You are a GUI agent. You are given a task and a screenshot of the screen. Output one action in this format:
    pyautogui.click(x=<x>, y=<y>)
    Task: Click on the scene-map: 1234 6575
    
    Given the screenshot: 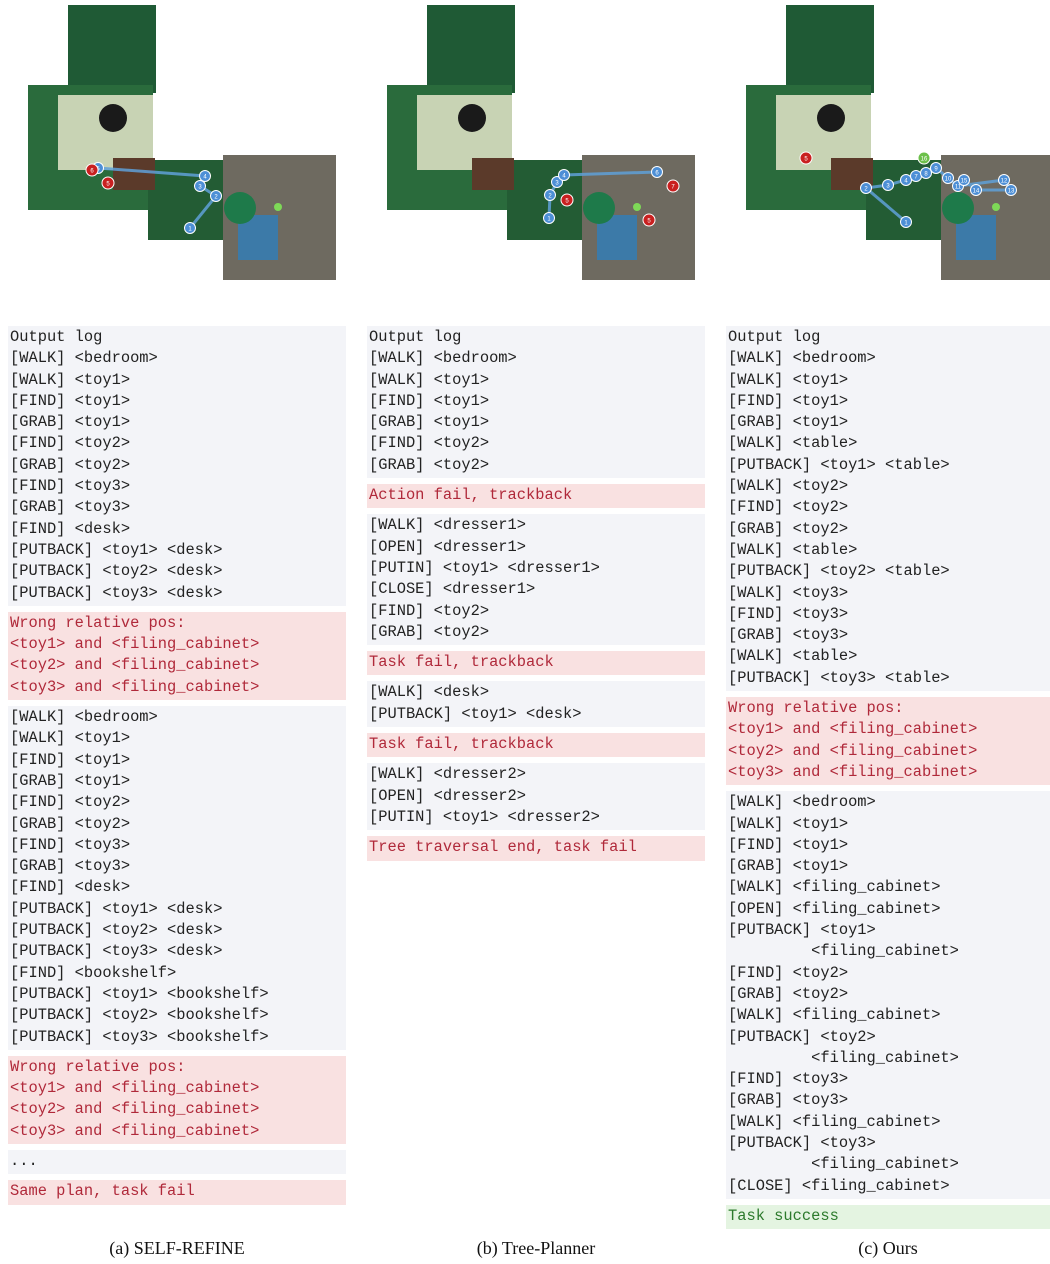 What is the action you would take?
    pyautogui.click(x=541, y=142)
    